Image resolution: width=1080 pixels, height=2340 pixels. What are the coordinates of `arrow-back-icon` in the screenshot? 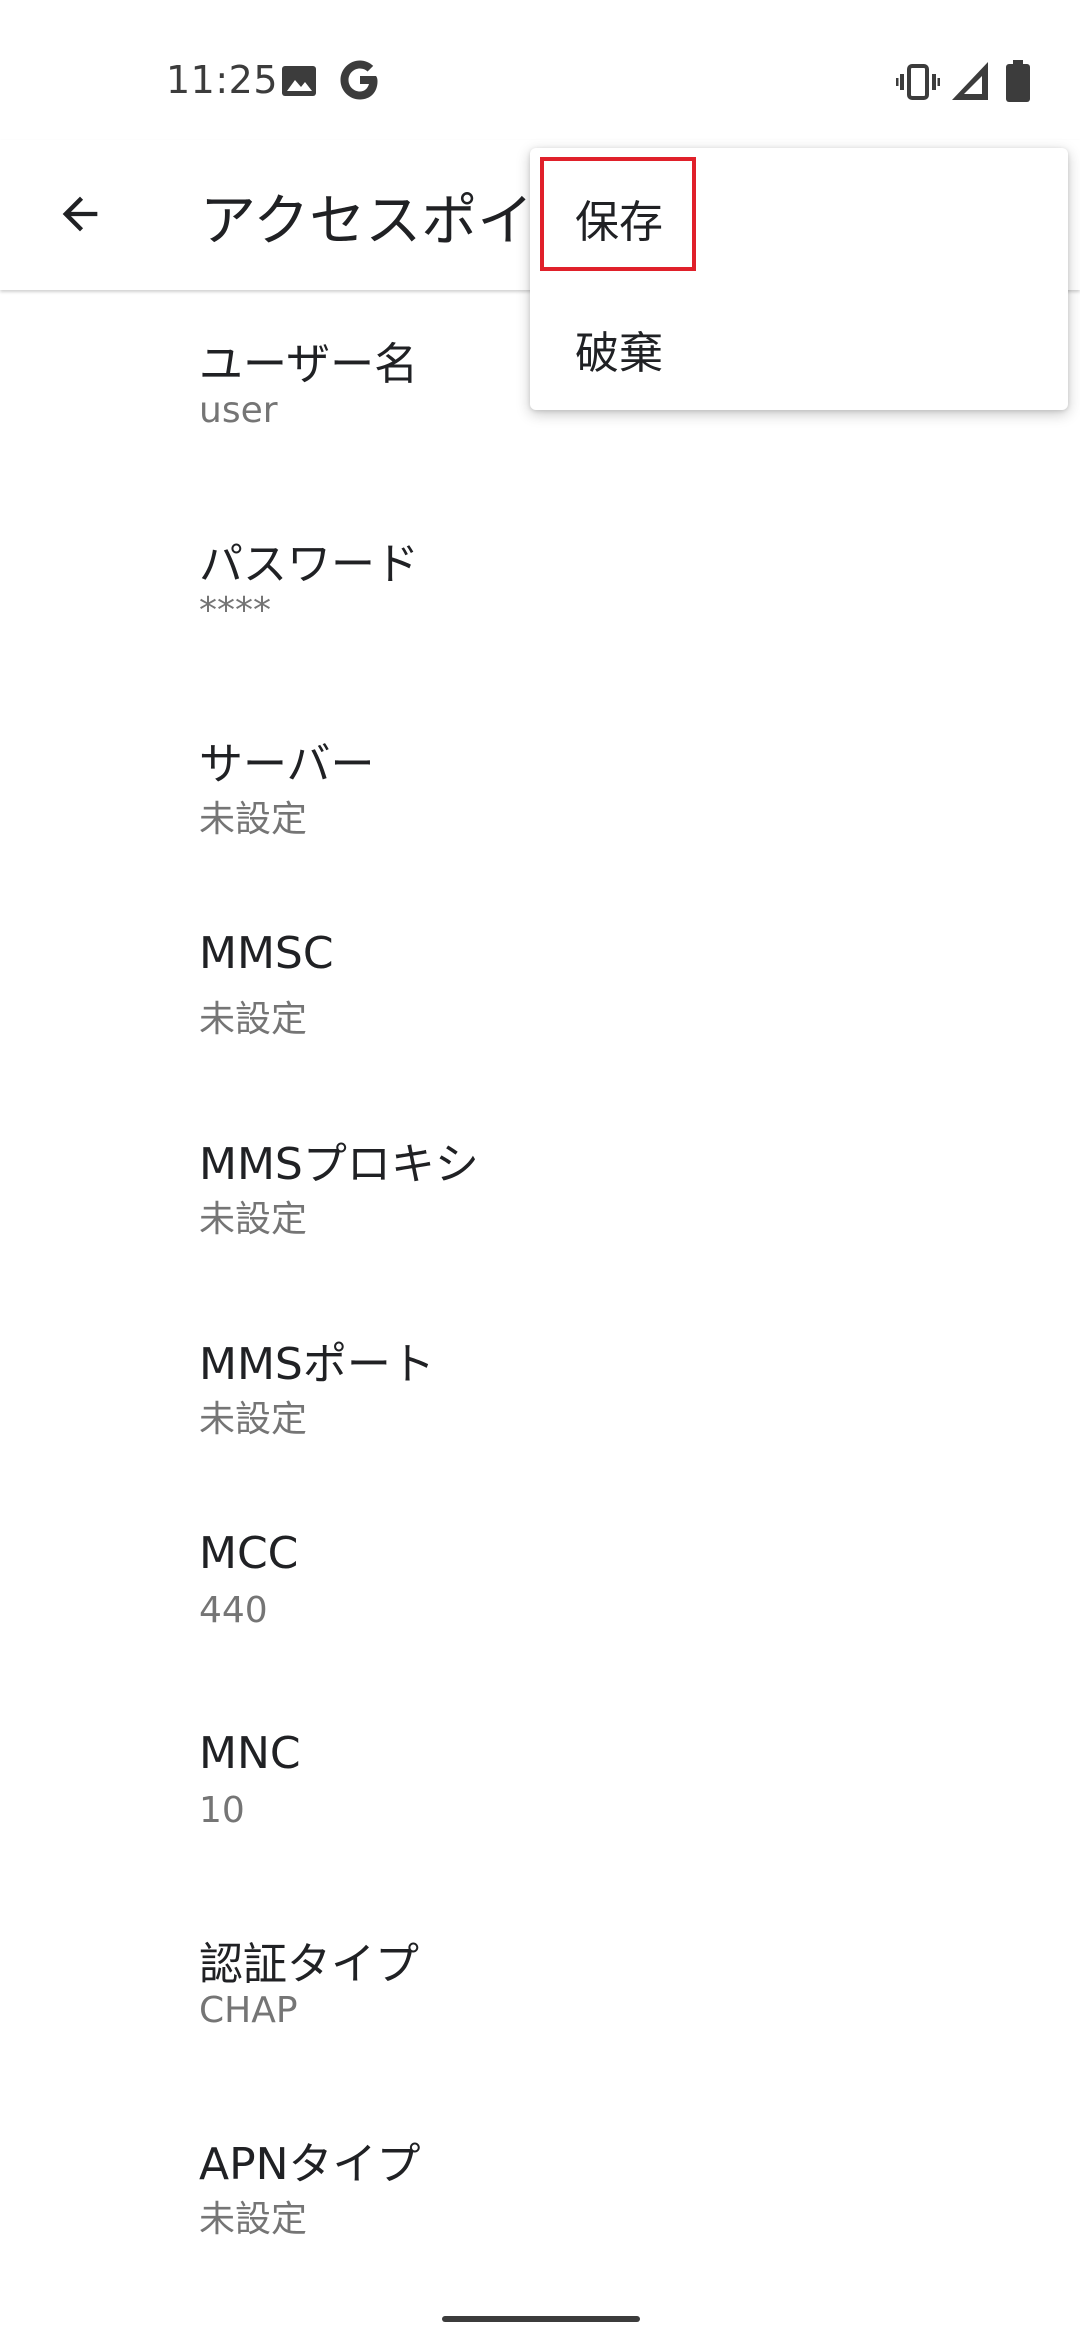 It's located at (80, 214).